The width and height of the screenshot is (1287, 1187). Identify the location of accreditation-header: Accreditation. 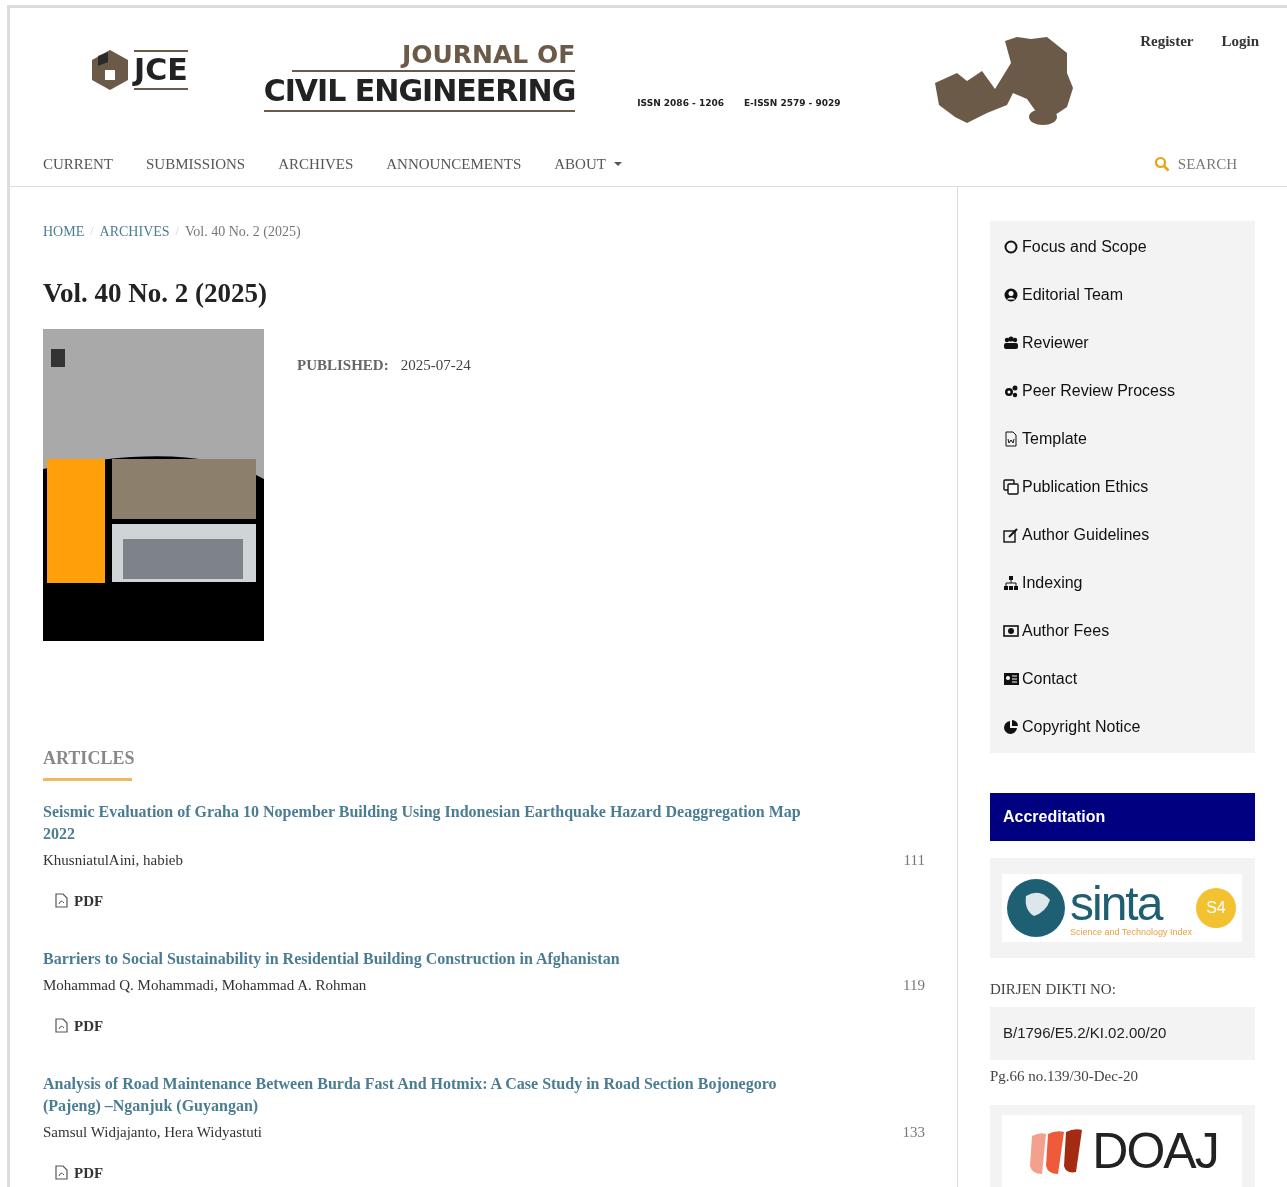
(1122, 817).